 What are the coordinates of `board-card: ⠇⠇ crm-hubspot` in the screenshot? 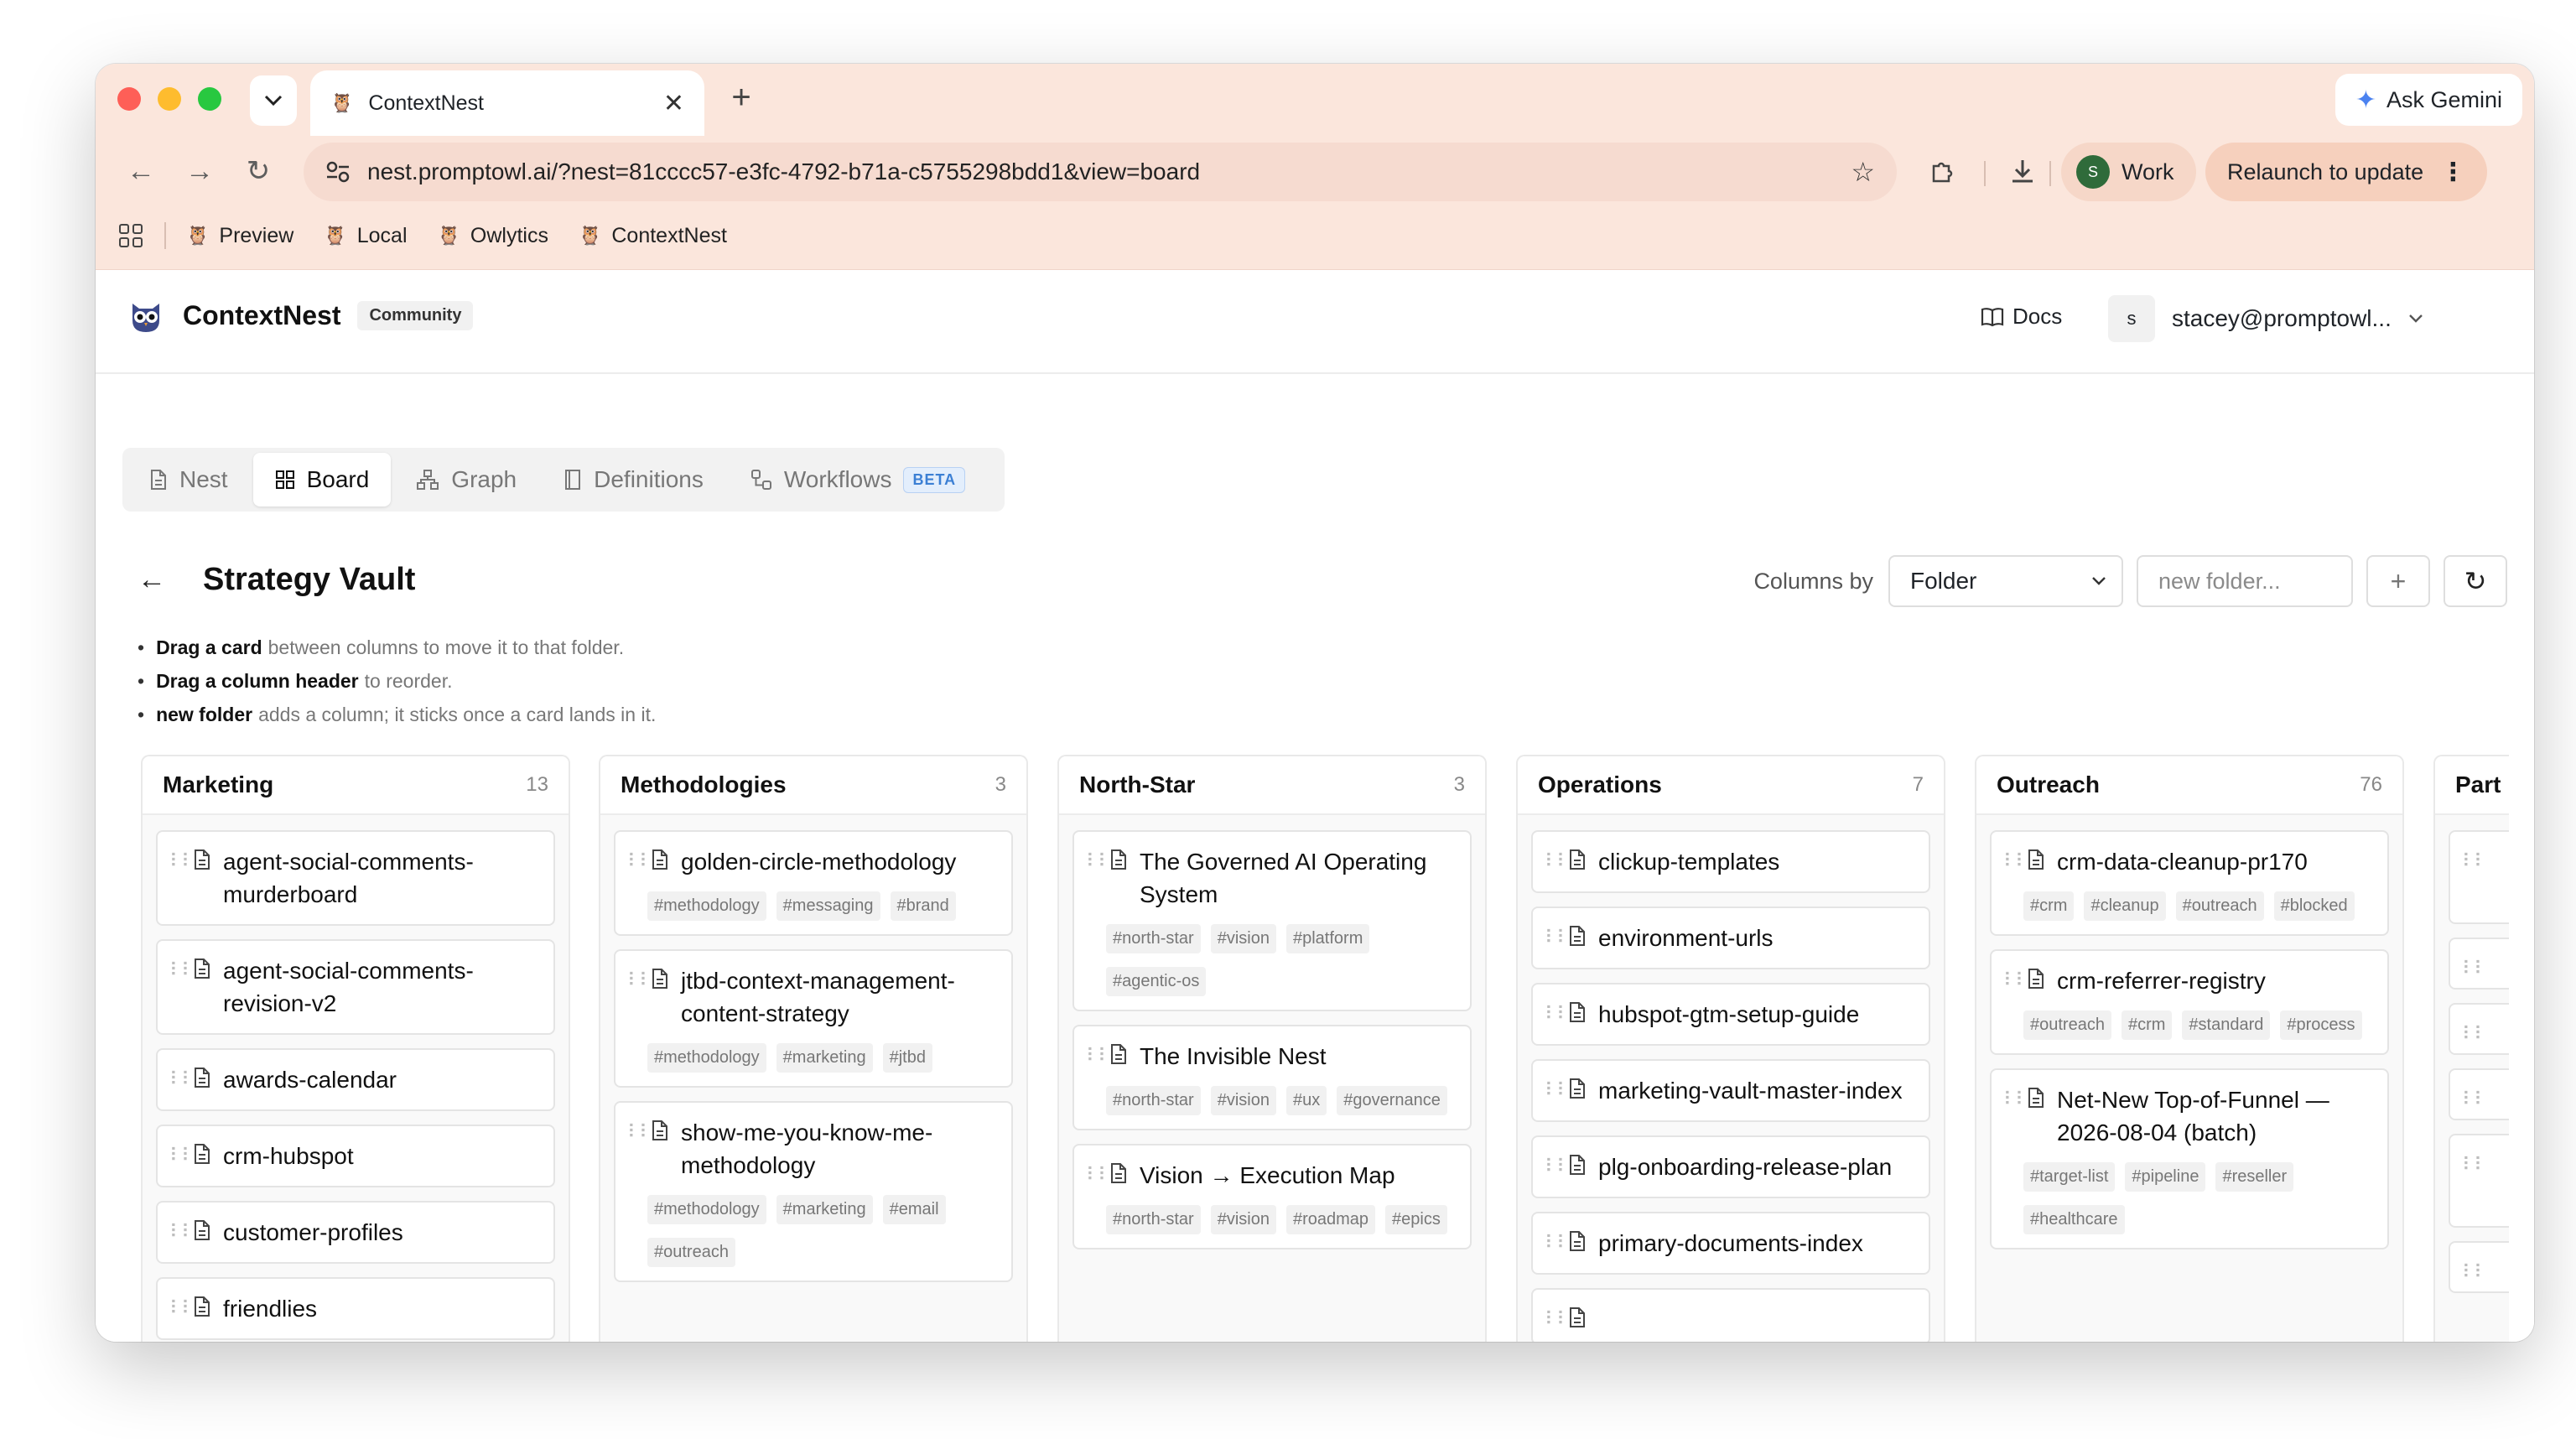 It's located at (355, 1156).